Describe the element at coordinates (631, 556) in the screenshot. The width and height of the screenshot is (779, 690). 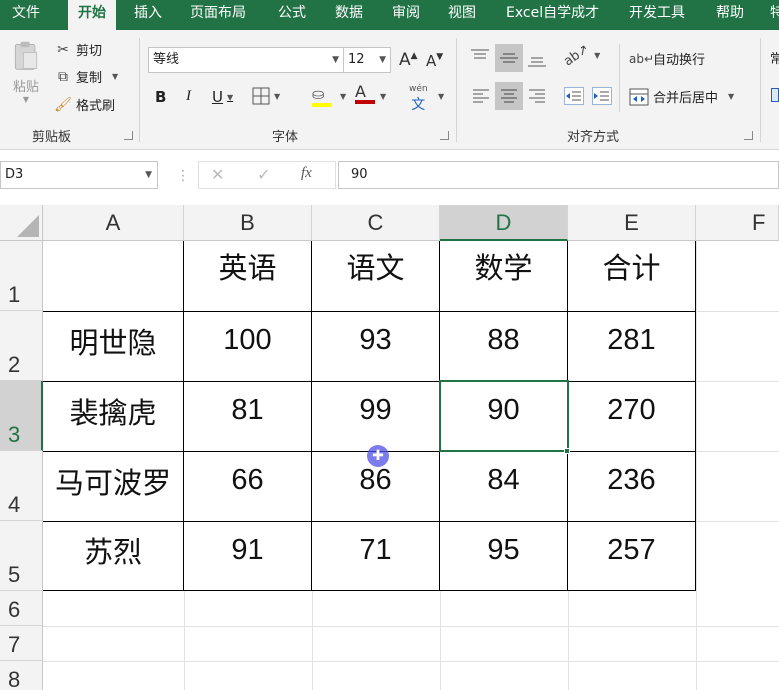
I see `cell-e5: 257` at that location.